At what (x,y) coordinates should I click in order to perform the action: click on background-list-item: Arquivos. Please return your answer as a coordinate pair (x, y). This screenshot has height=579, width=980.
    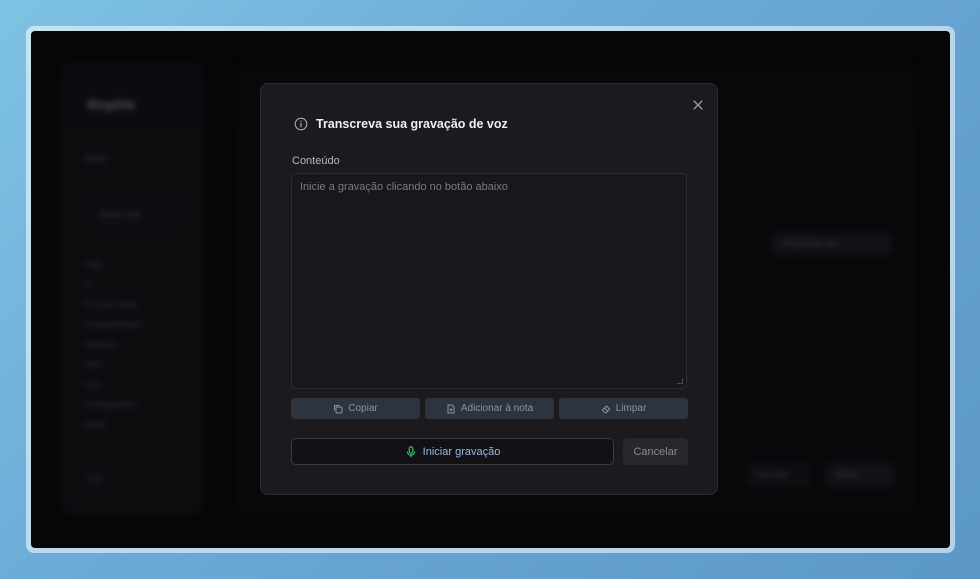
    Looking at the image, I should click on (101, 344).